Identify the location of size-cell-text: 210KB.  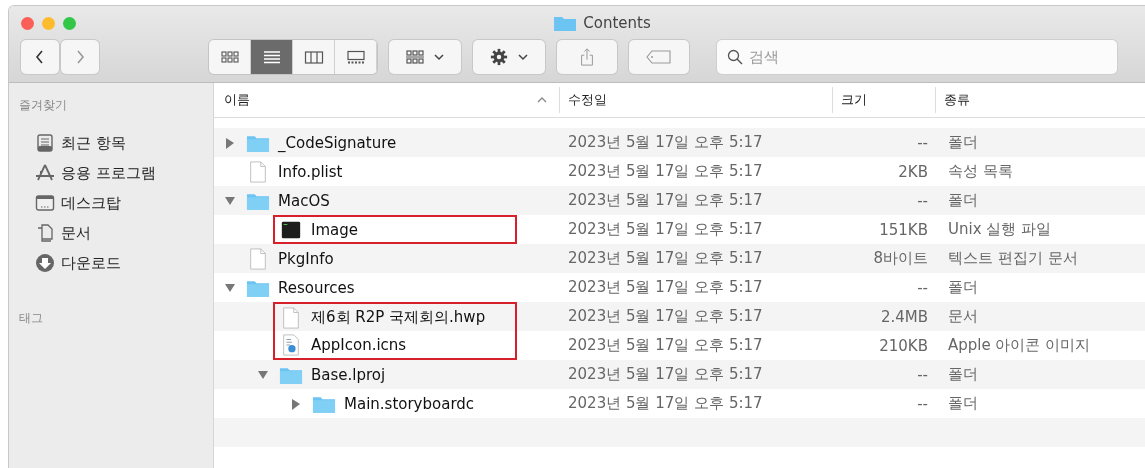
(903, 346).